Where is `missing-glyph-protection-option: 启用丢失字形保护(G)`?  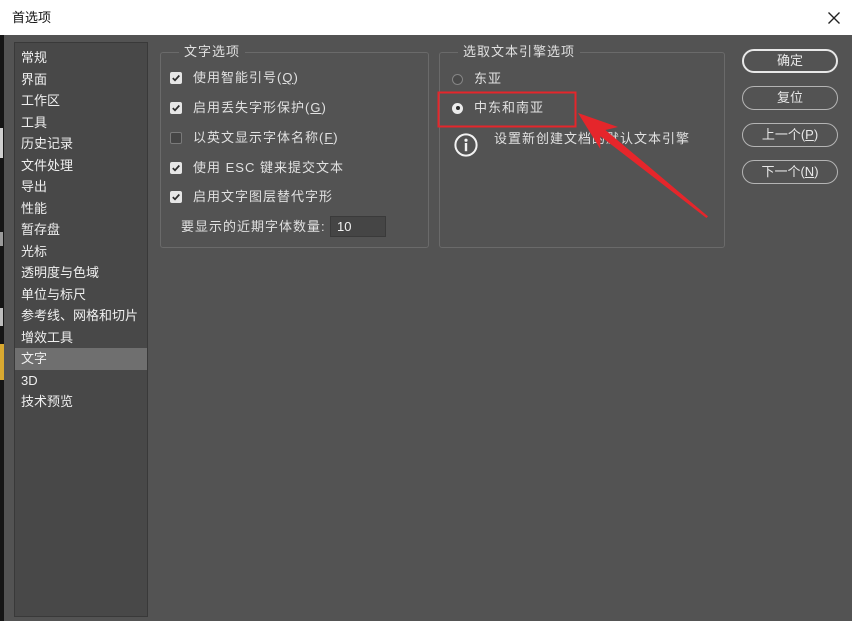 missing-glyph-protection-option: 启用丢失字形保护(G) is located at coordinates (248, 108).